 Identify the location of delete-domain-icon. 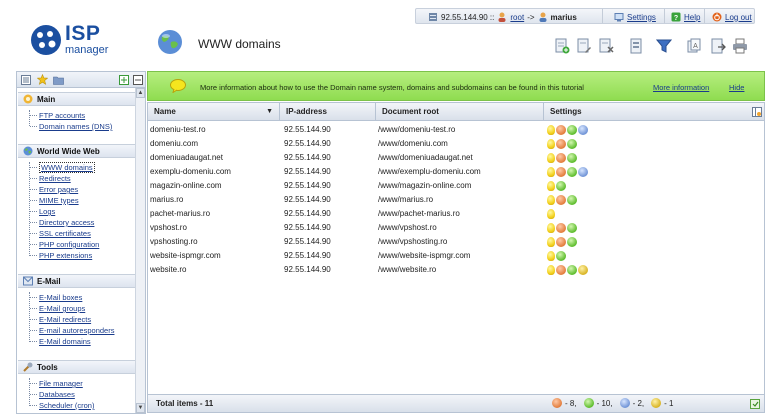
(606, 46).